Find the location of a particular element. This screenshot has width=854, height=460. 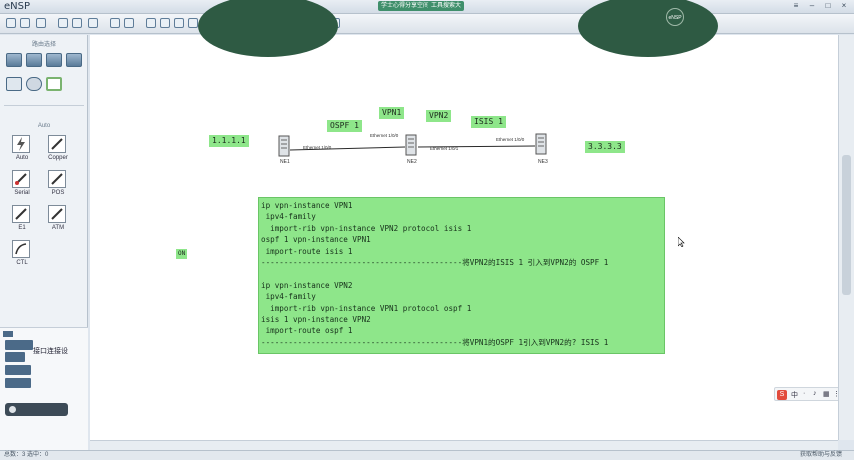

ctl-cable-icon is located at coordinates (21, 249).